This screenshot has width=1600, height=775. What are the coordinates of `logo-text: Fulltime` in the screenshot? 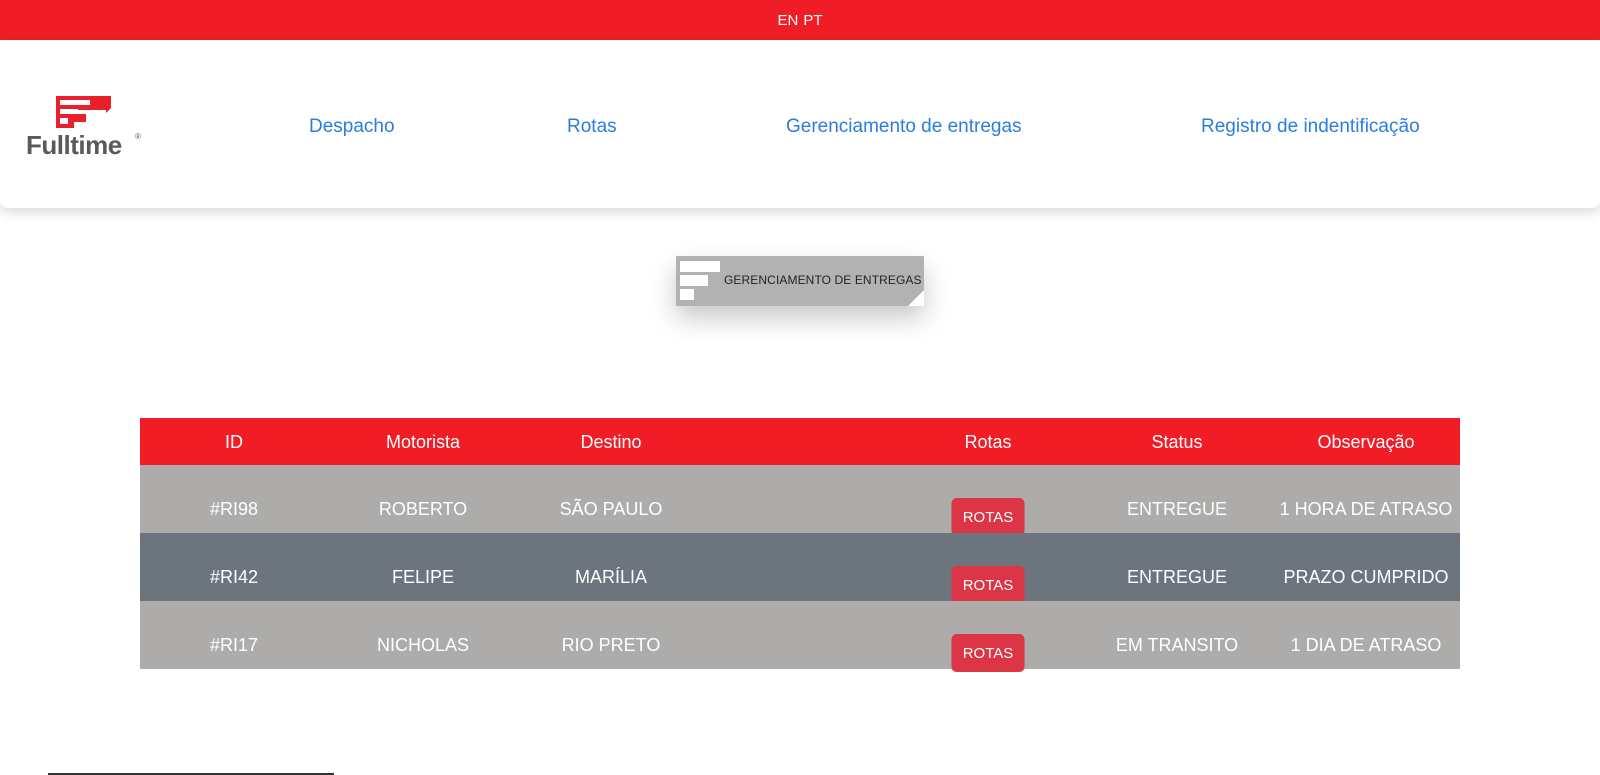 It's located at (74, 145).